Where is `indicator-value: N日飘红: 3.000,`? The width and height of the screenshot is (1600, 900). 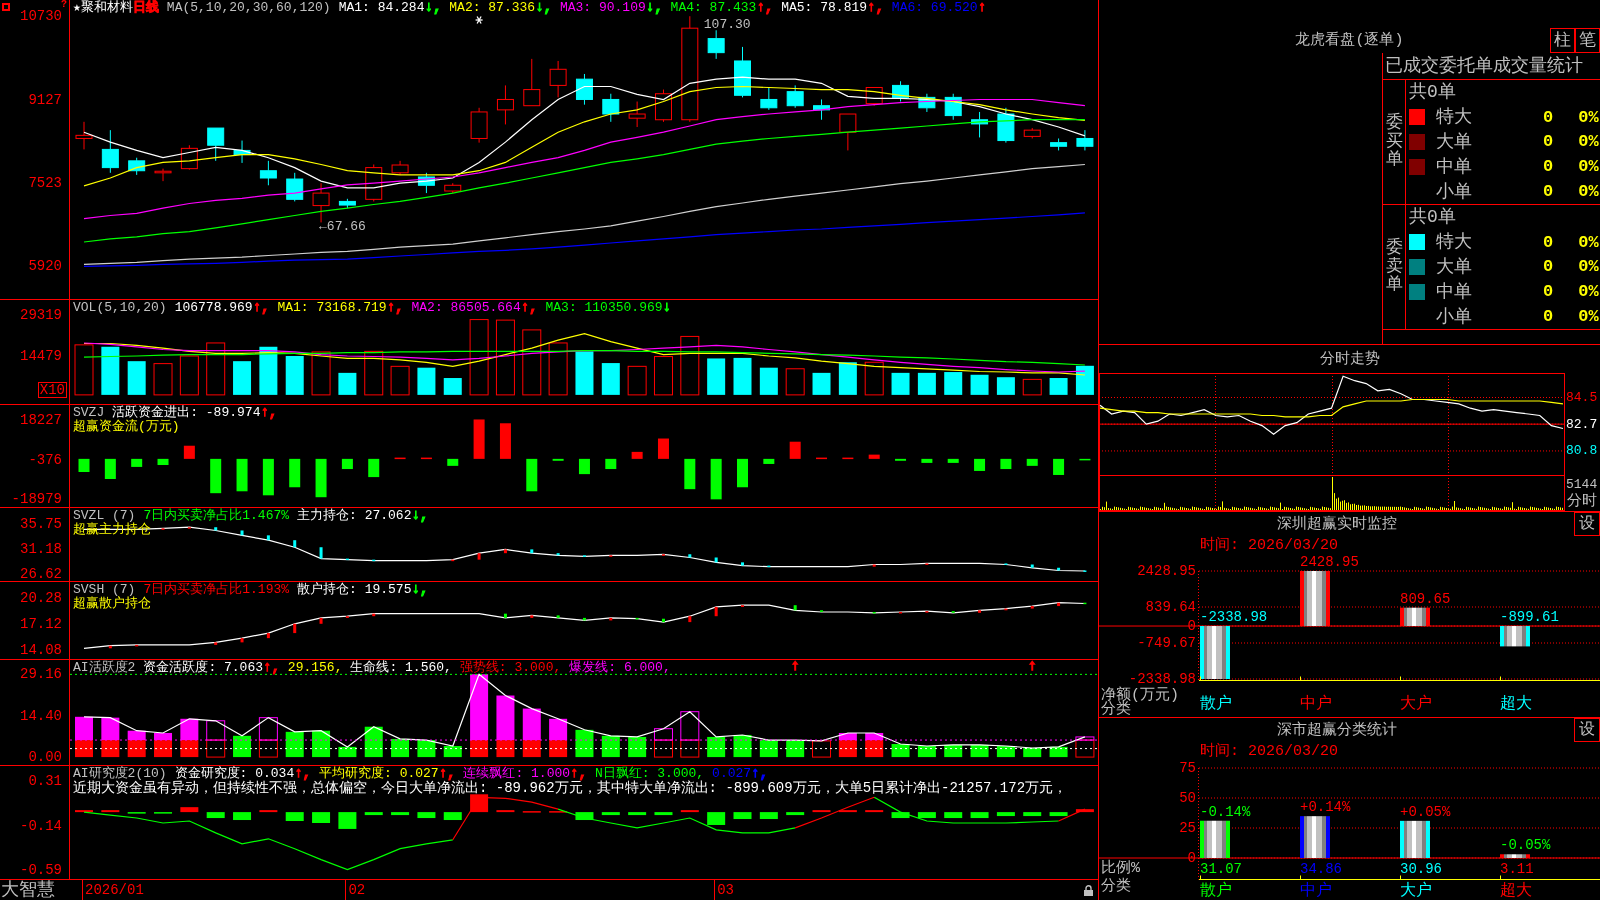
indicator-value: N日飘红: 3.000, is located at coordinates (649, 774).